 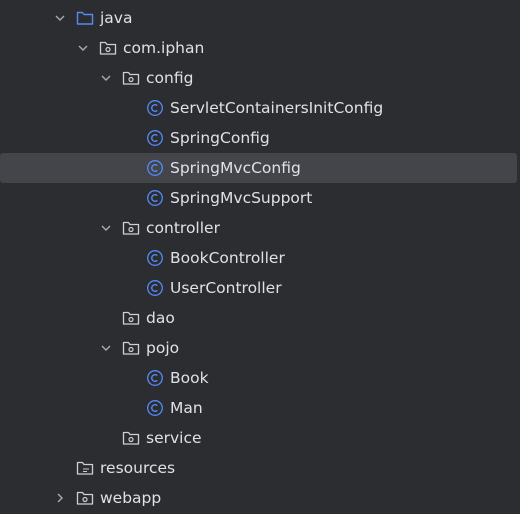 What do you see at coordinates (186, 408) in the screenshot?
I see `tree-item-label: Man` at bounding box center [186, 408].